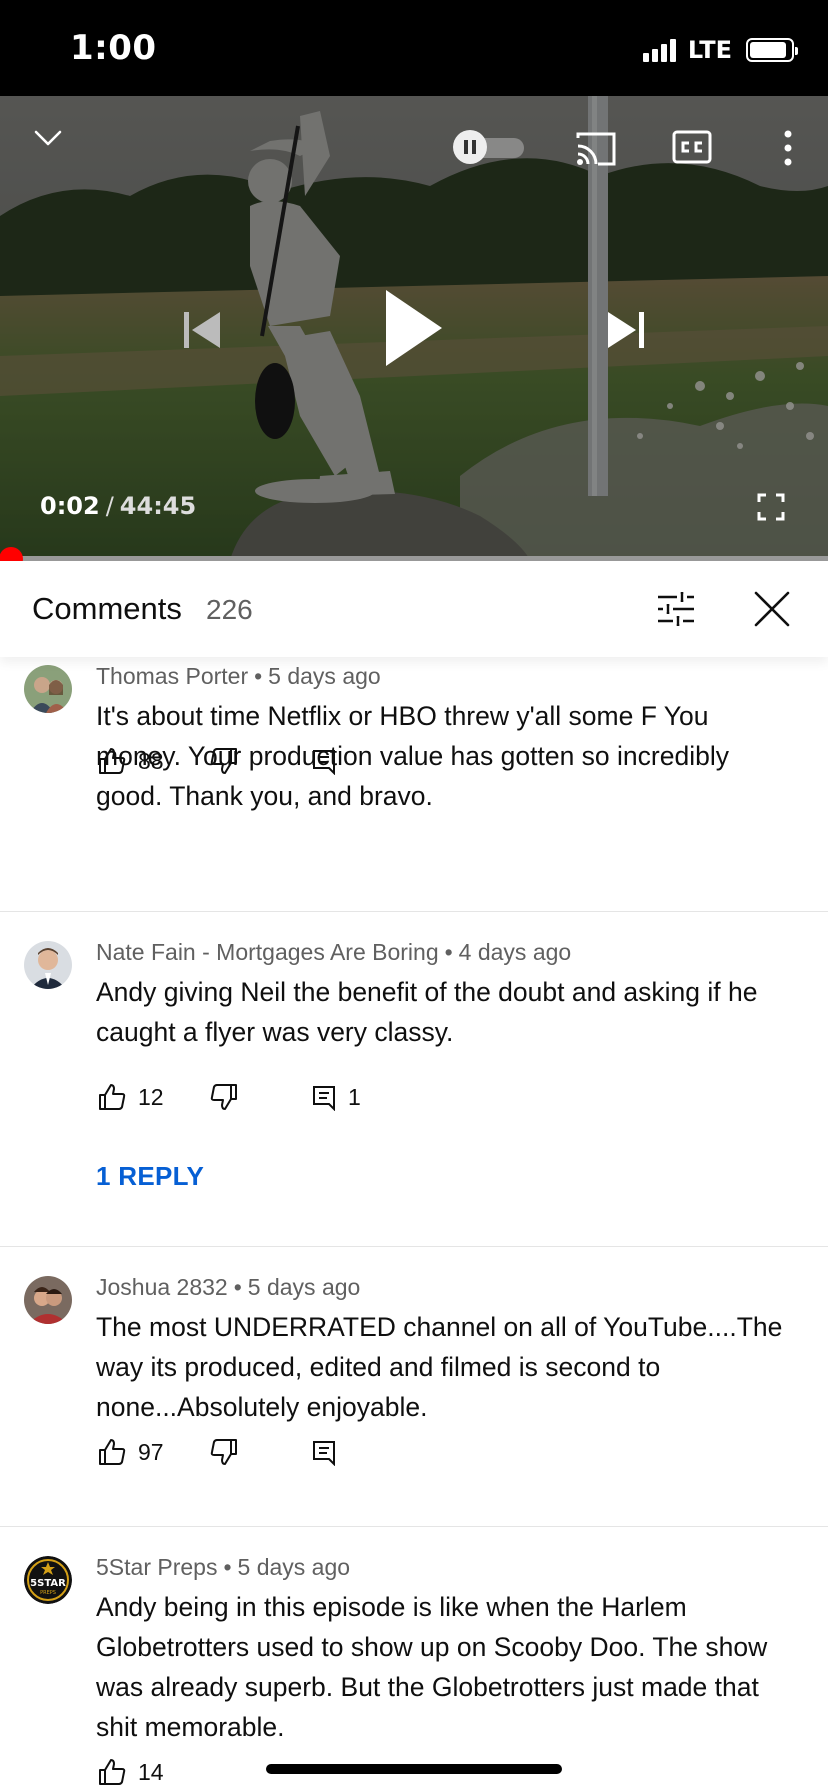 This screenshot has width=828, height=1792. What do you see at coordinates (354, 1096) in the screenshot?
I see `reply-count: 1` at bounding box center [354, 1096].